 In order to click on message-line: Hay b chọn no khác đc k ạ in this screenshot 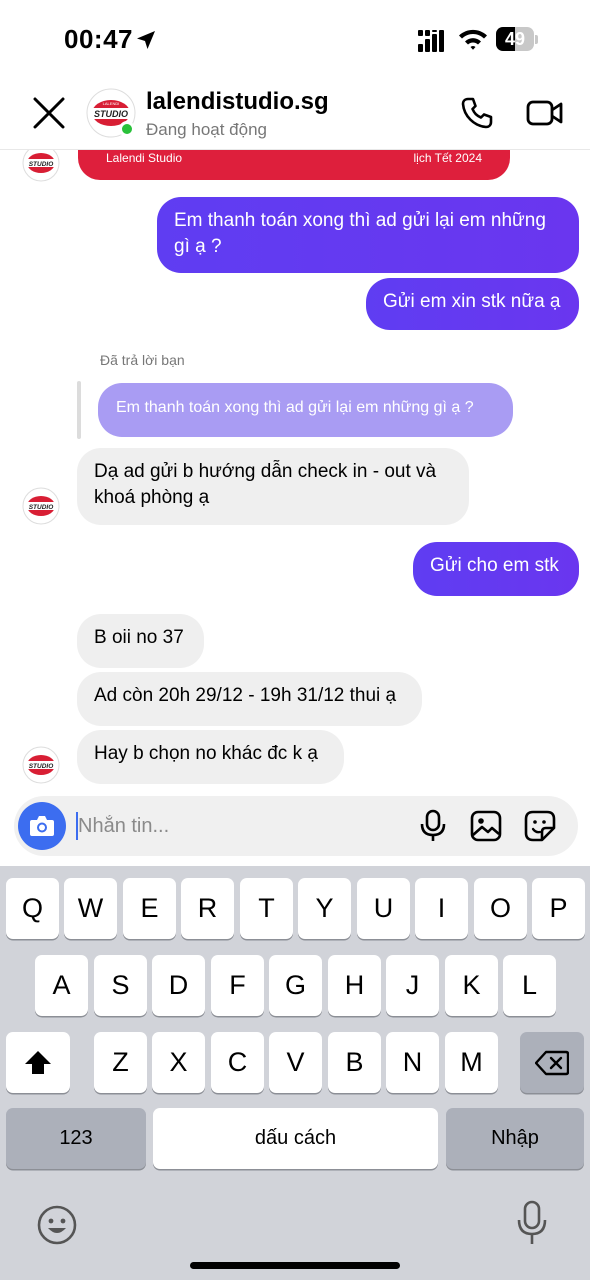, I will do `click(206, 753)`.